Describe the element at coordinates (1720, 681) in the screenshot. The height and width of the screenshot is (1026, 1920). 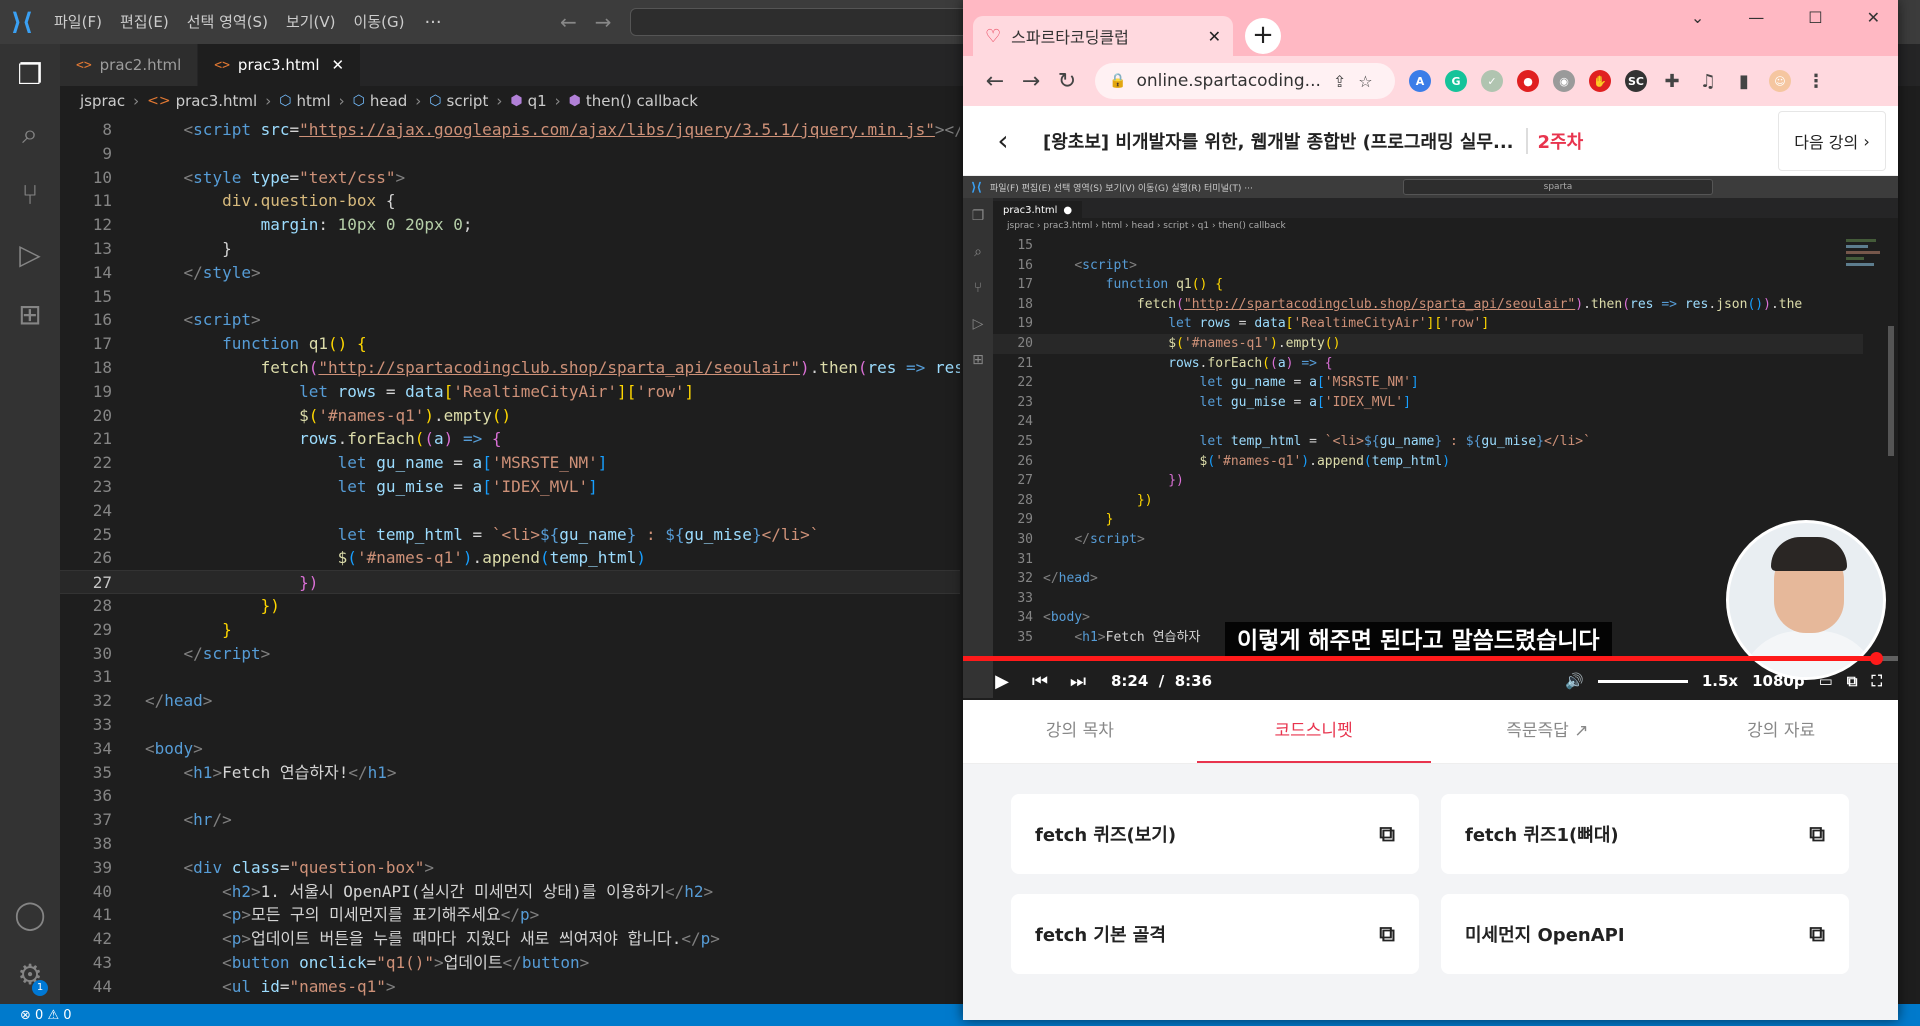
I see `speed-button: 1.5x` at that location.